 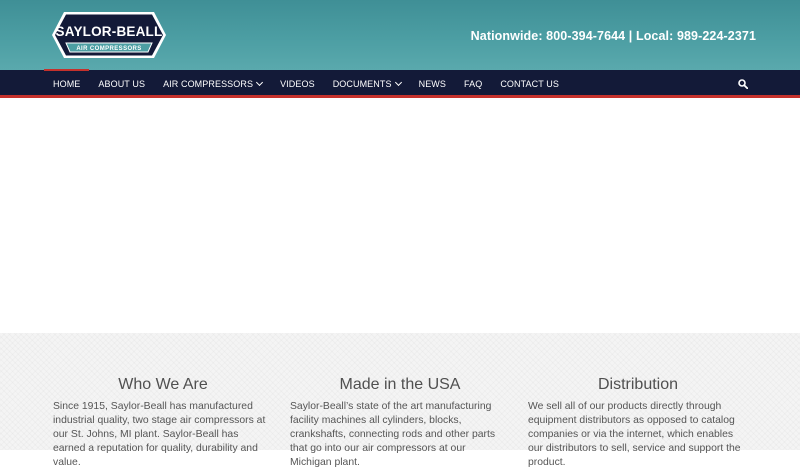 I want to click on nav-item-label: ABOUT US, so click(x=122, y=84).